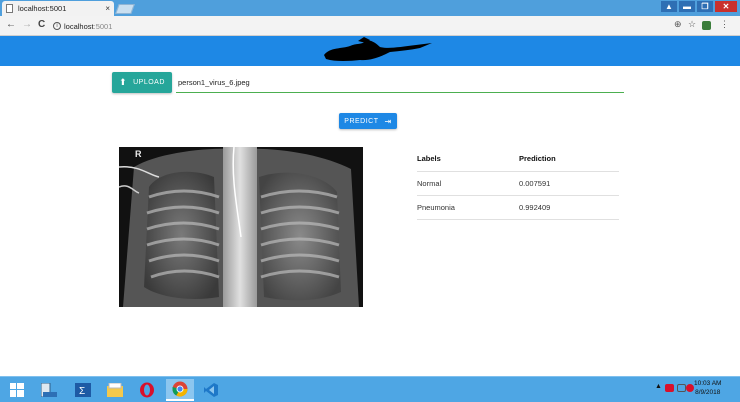 The image size is (740, 402). What do you see at coordinates (363, 26) in the screenshot?
I see `address-bar: i localhost:5001` at bounding box center [363, 26].